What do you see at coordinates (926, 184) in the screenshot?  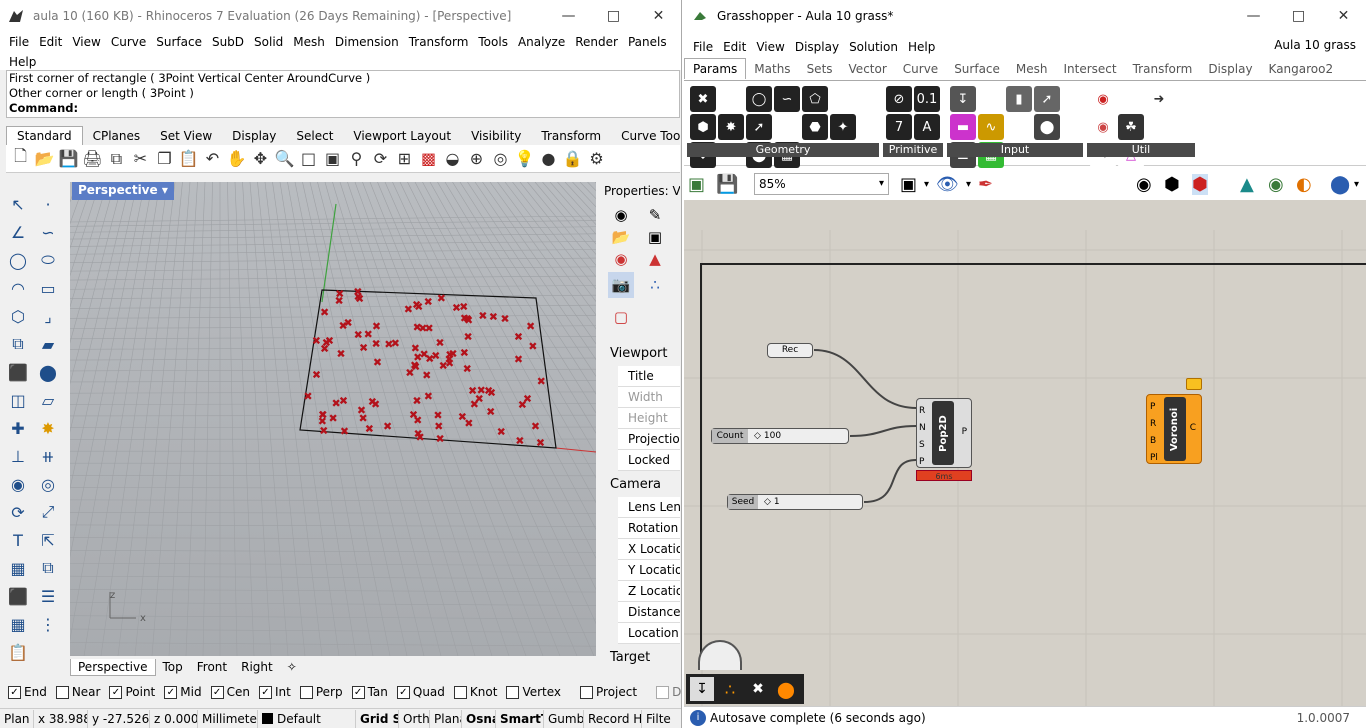 I see `zoom-dropdown-icon: ▾` at bounding box center [926, 184].